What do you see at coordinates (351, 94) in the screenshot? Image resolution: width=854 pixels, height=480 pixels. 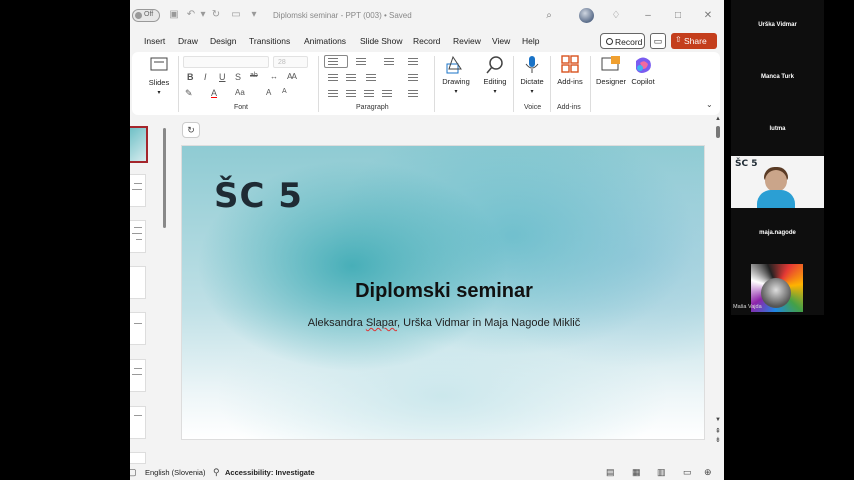 I see `align-center-icon` at bounding box center [351, 94].